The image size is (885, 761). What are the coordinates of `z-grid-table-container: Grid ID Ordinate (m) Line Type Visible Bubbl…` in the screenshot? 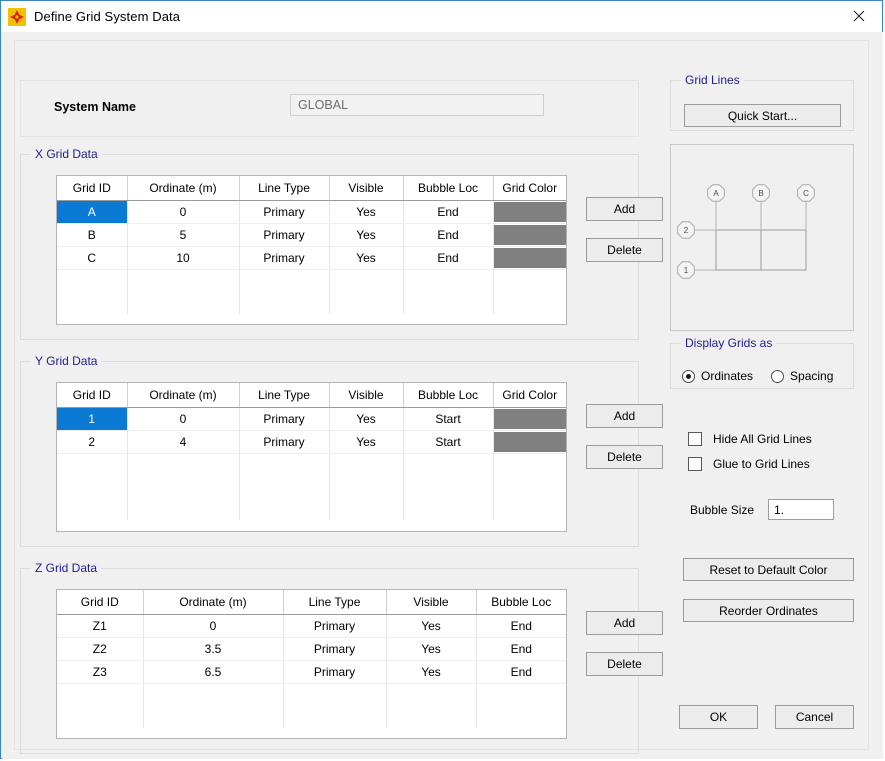 It's located at (311, 664).